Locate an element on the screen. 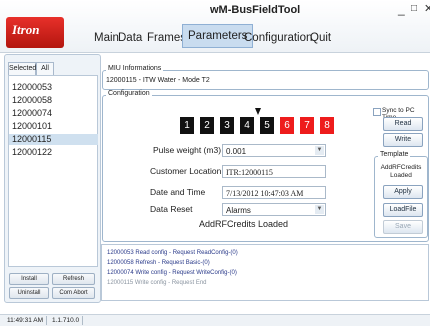  customer-location-label: Customer Location is located at coordinates (186, 171).